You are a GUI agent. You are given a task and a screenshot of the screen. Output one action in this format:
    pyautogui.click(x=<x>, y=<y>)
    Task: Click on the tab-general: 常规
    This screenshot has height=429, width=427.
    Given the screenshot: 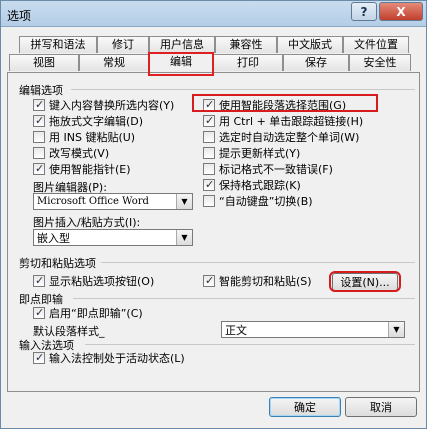 What is the action you would take?
    pyautogui.click(x=114, y=62)
    